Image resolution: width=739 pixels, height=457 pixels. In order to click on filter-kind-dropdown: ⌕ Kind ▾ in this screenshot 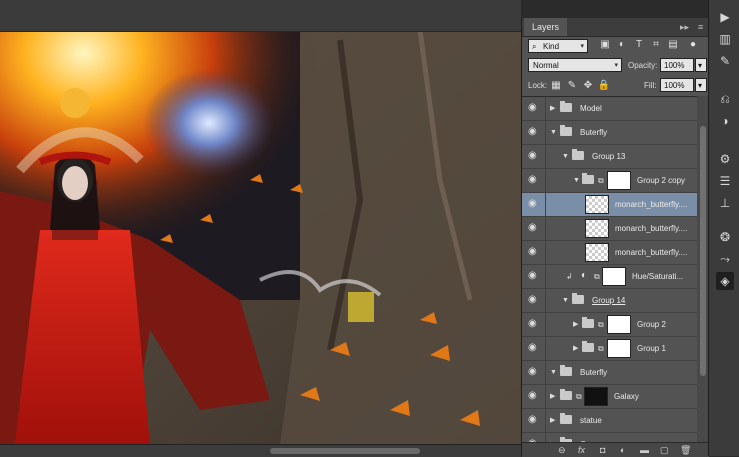, I will do `click(558, 46)`.